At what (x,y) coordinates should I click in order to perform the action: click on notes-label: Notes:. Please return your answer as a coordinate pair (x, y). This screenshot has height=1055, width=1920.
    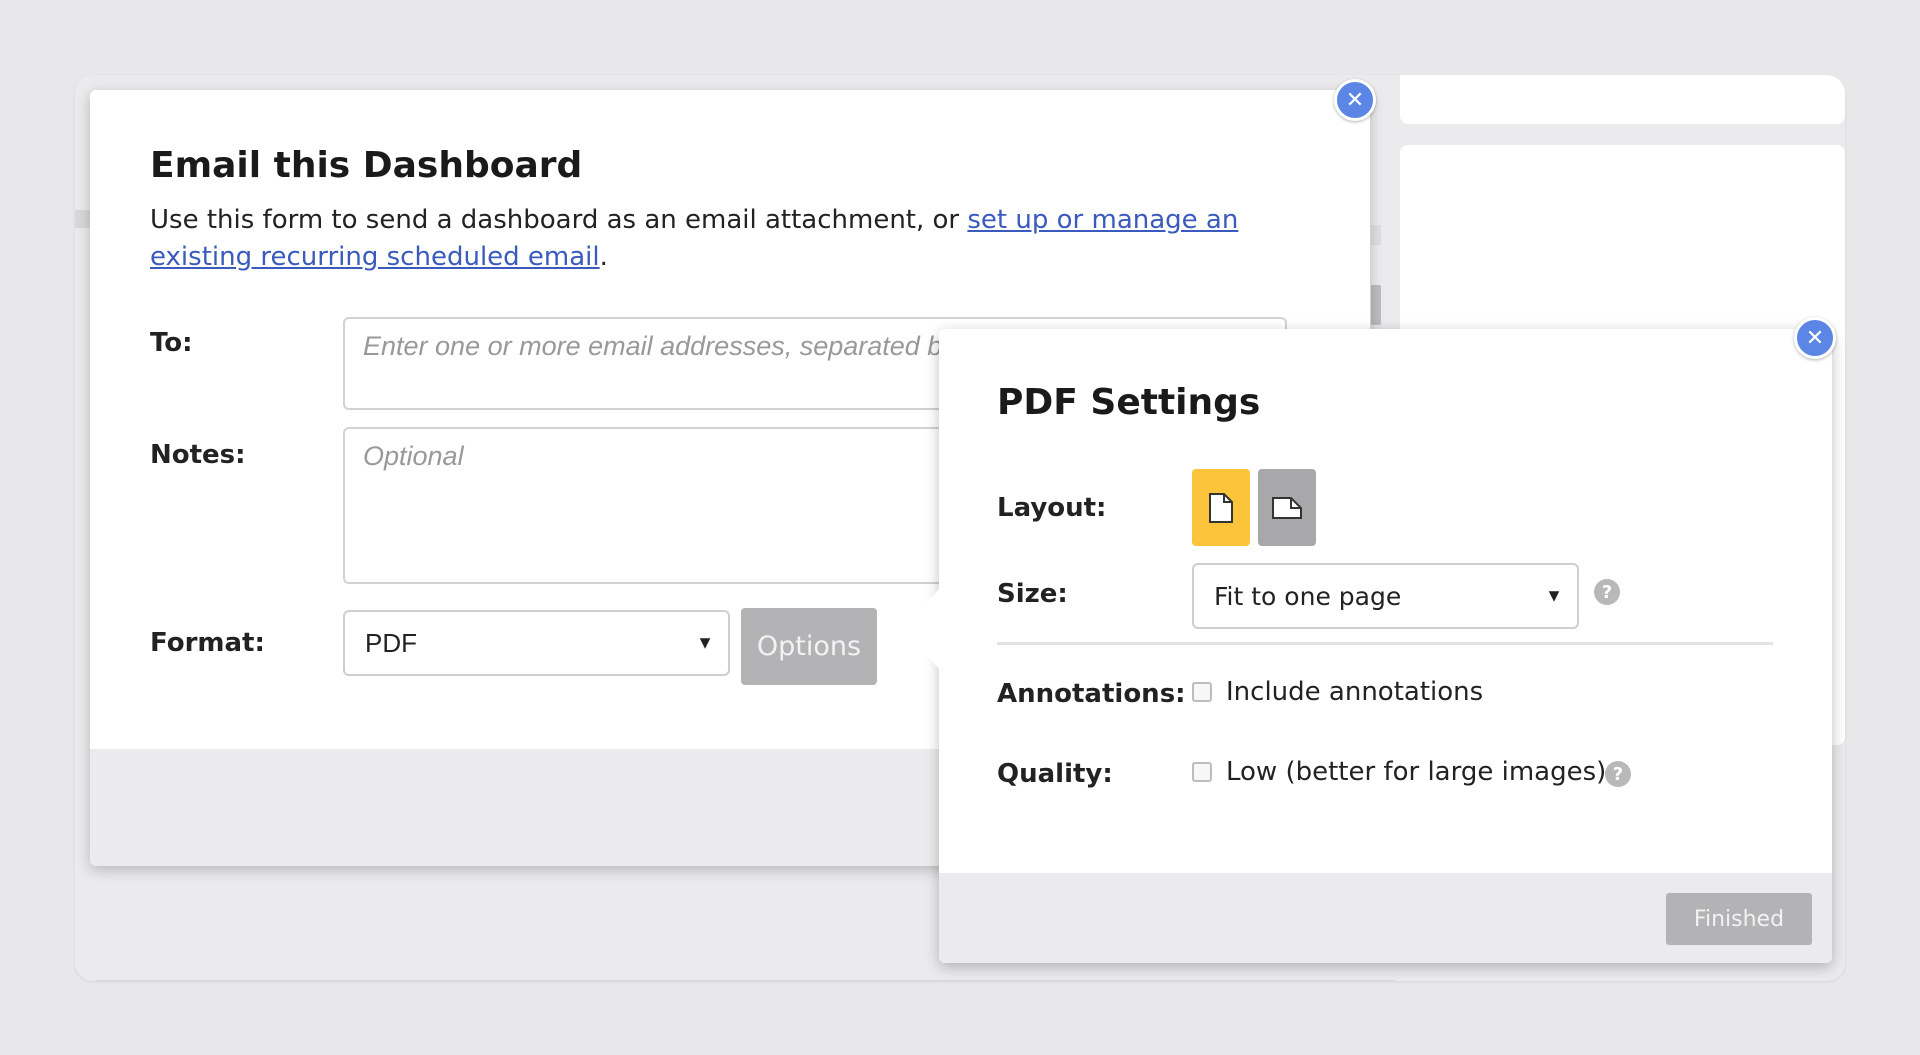
    Looking at the image, I should click on (198, 455).